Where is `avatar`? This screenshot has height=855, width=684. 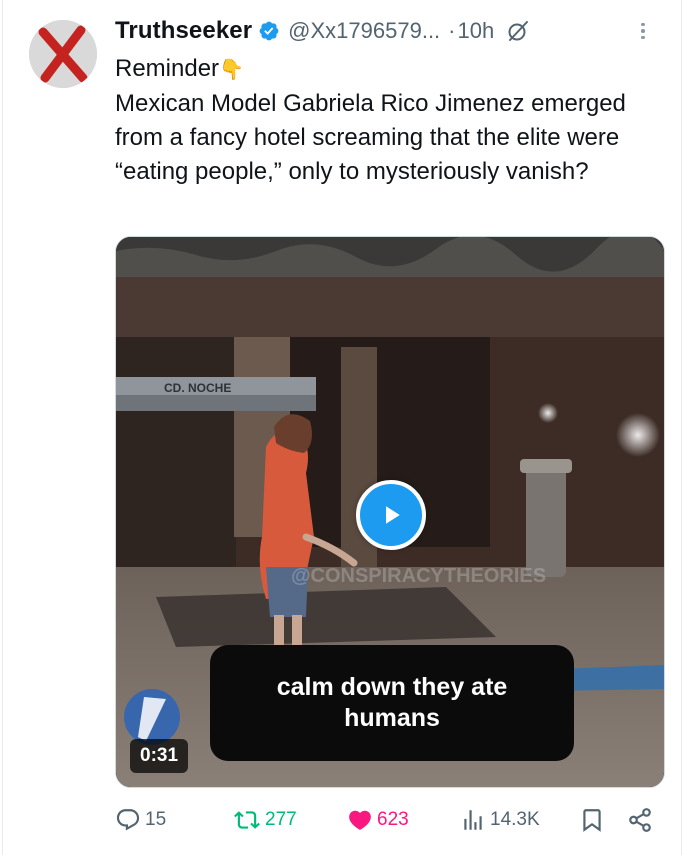 avatar is located at coordinates (63, 54).